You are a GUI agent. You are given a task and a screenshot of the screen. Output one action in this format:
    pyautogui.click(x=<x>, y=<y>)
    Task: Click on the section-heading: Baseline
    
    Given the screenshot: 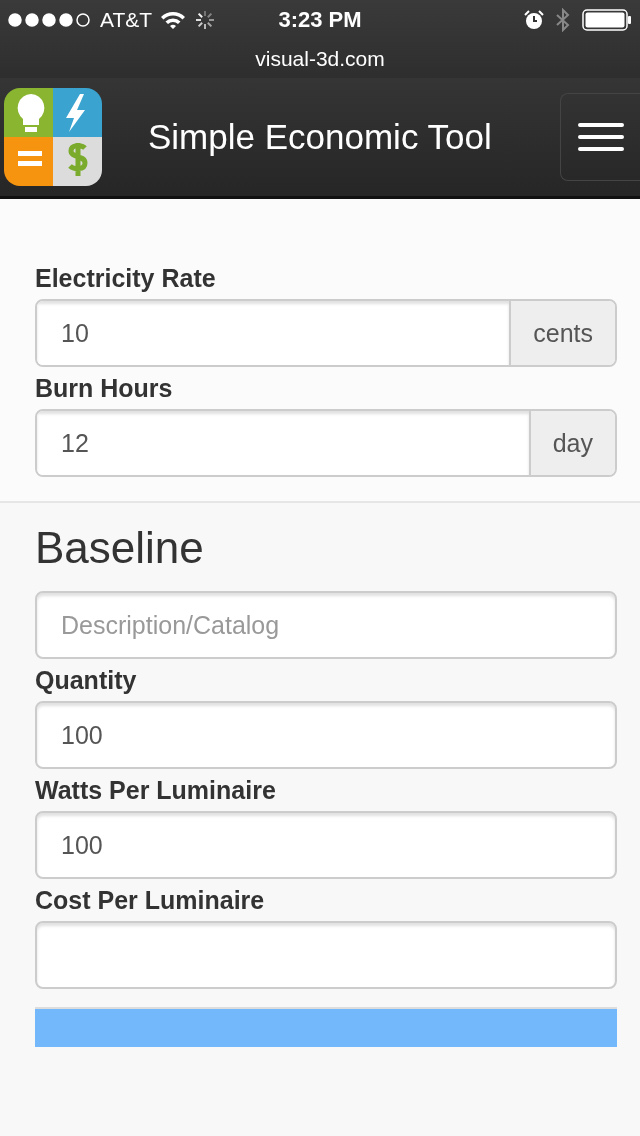 What is the action you would take?
    pyautogui.click(x=120, y=548)
    